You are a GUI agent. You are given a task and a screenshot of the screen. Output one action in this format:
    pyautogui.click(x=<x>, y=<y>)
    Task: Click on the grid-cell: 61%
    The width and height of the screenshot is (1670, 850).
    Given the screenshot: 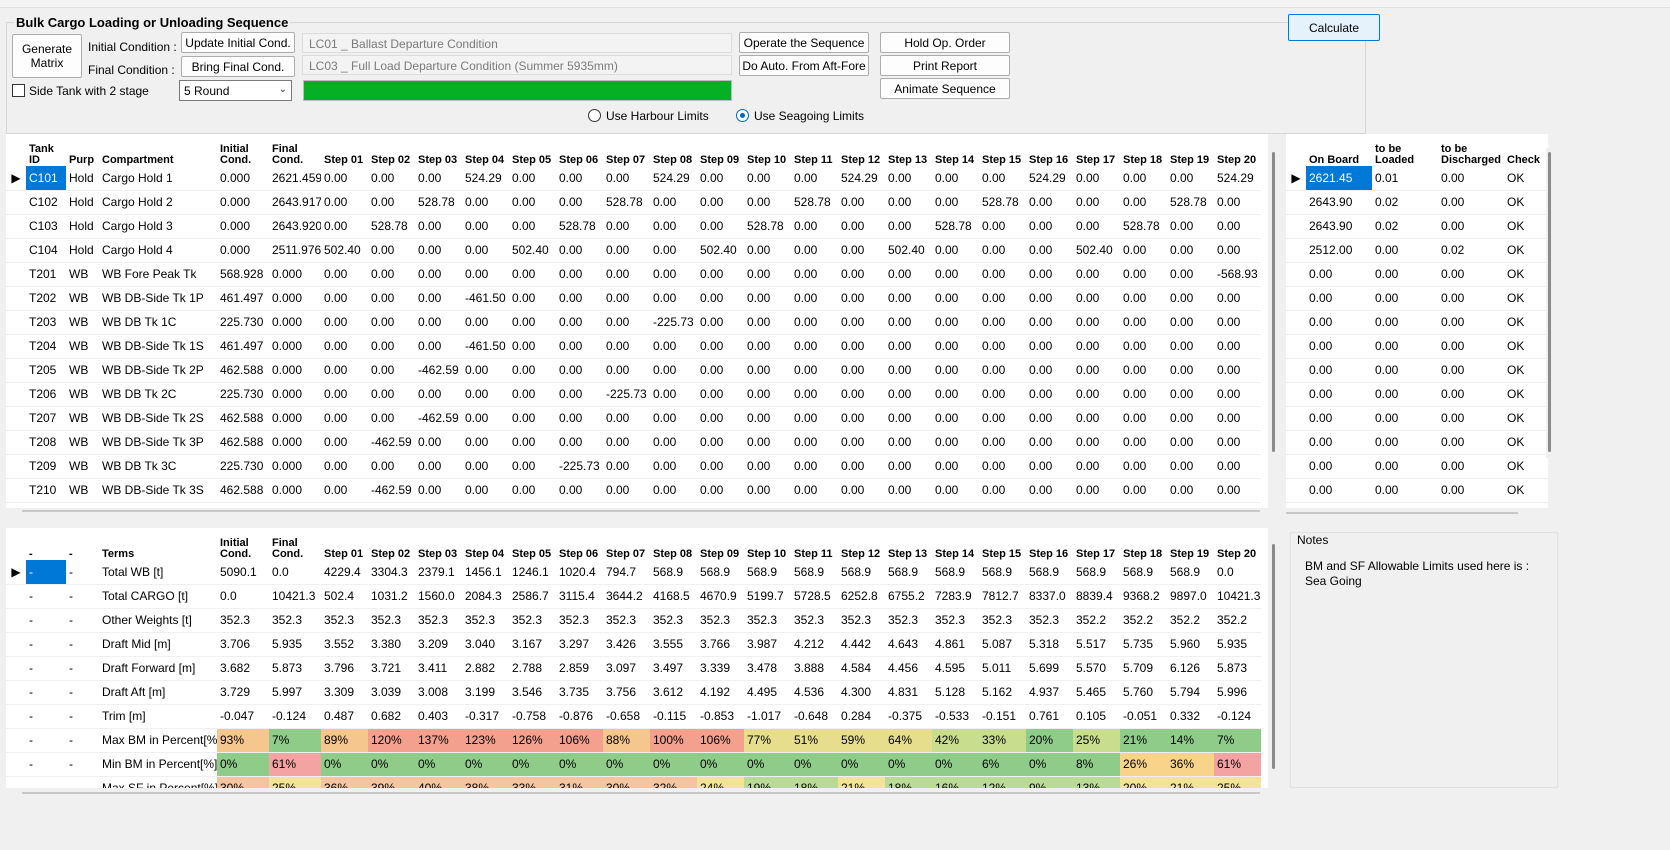 What is the action you would take?
    pyautogui.click(x=1237, y=764)
    